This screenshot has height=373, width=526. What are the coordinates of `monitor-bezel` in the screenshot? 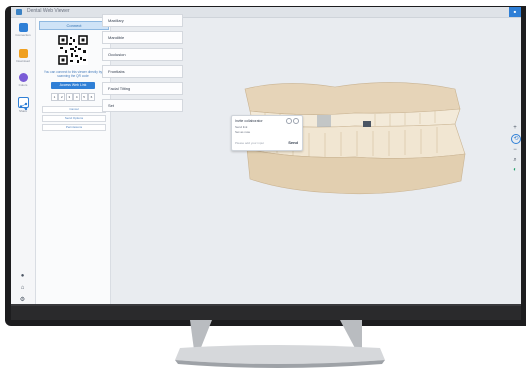 It's located at (266, 312).